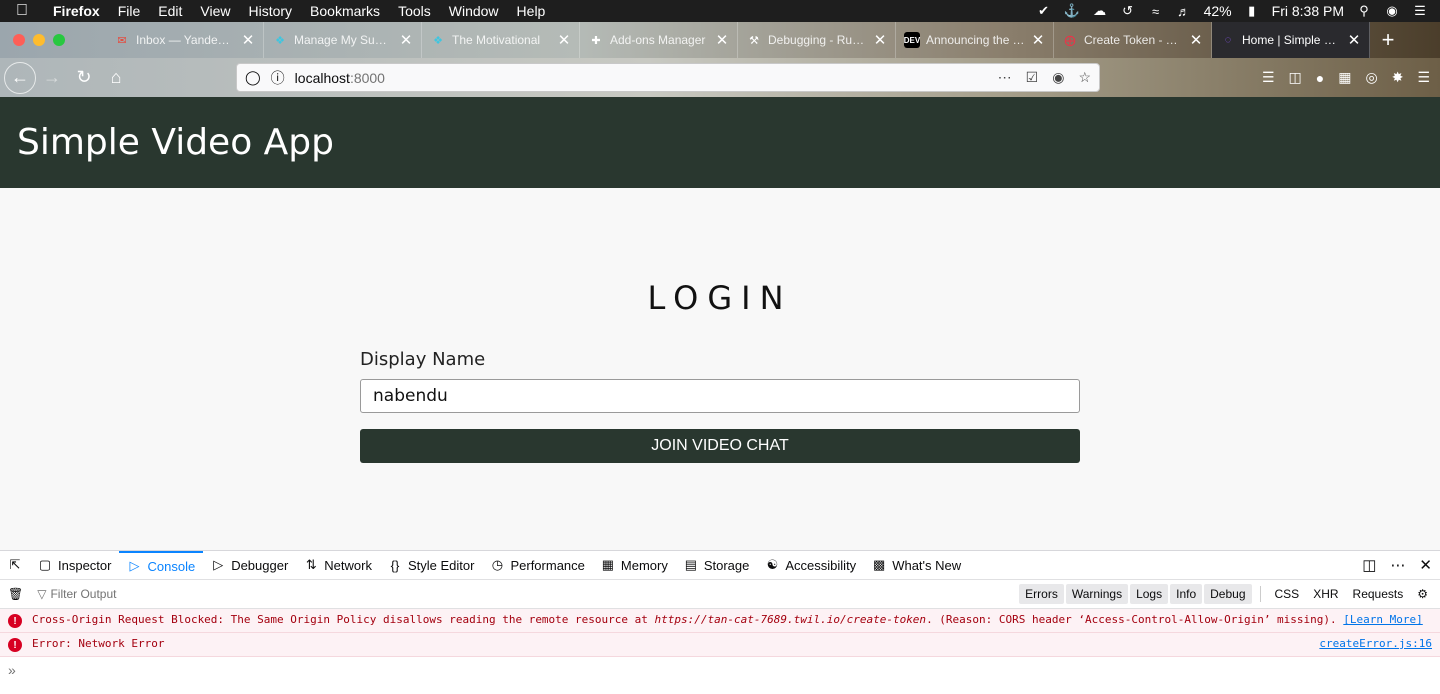  Describe the element at coordinates (1100, 11) in the screenshot. I see `creative-cloud-icon: ☁` at that location.